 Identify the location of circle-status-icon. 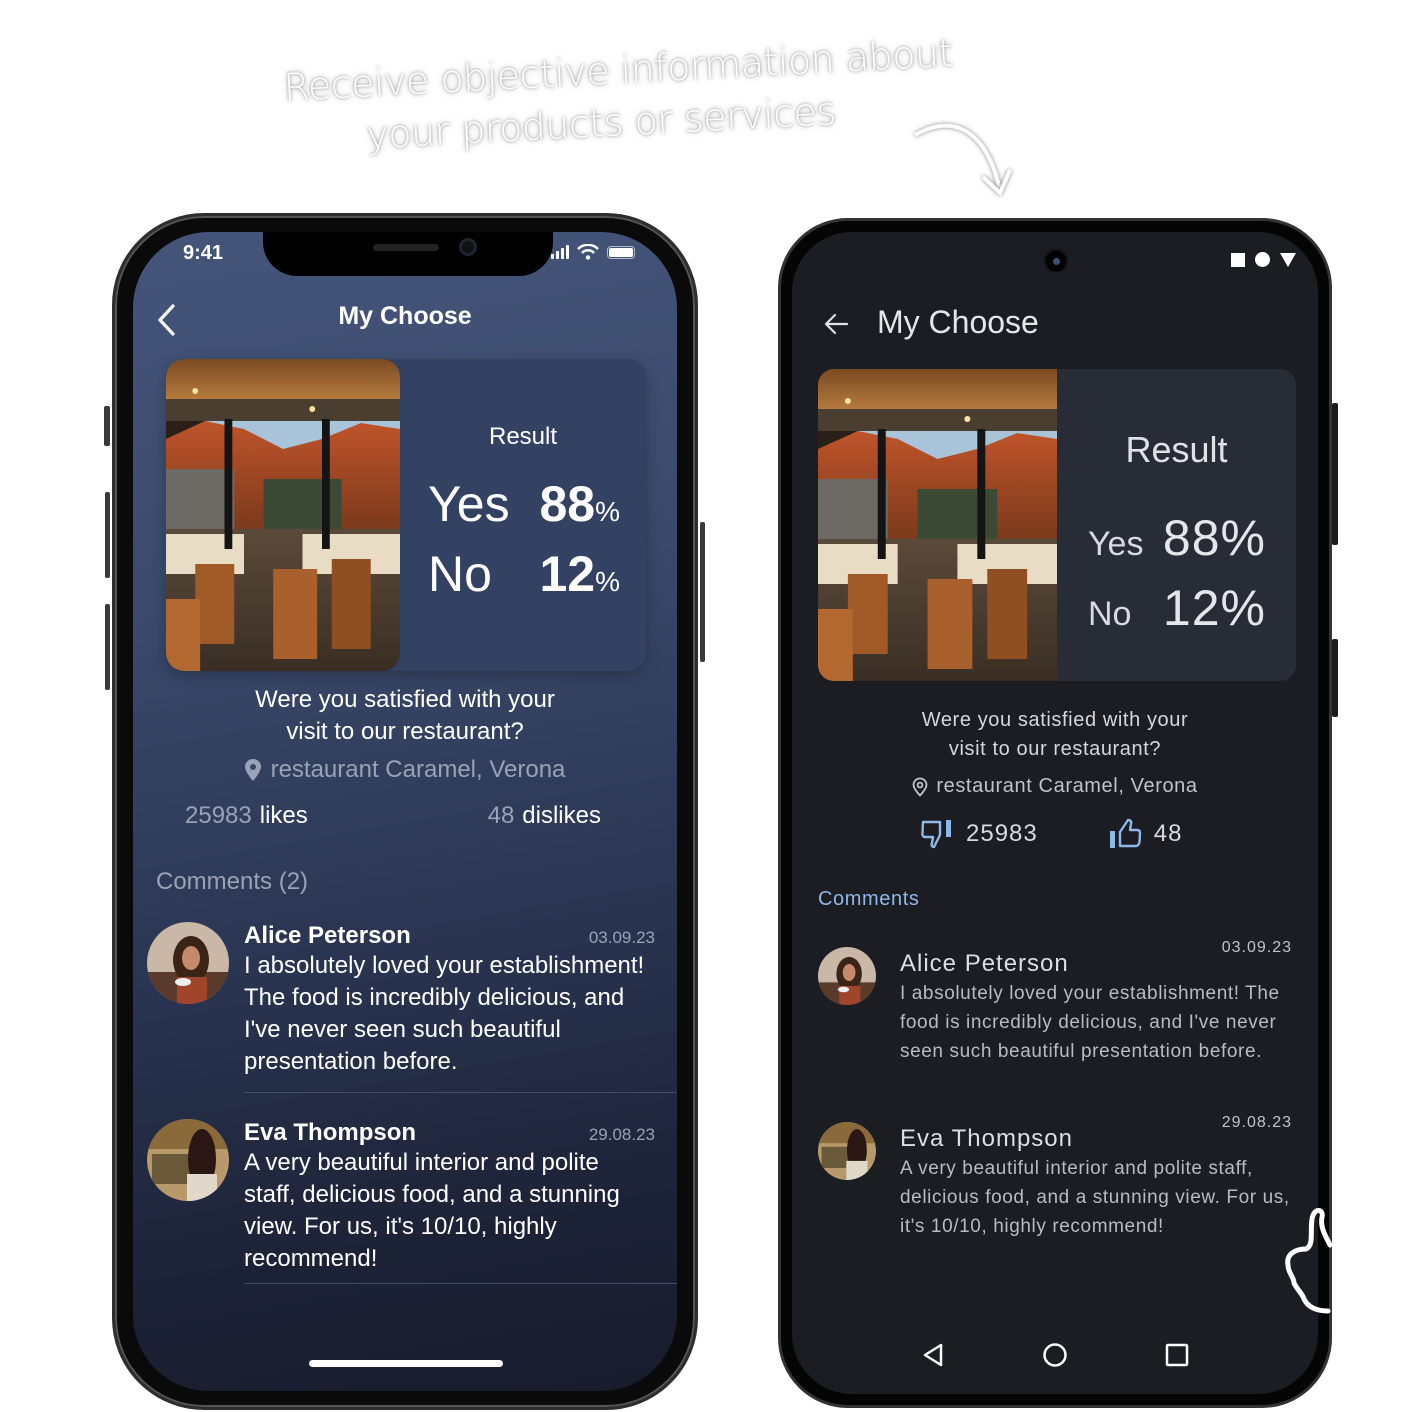
(1262, 259).